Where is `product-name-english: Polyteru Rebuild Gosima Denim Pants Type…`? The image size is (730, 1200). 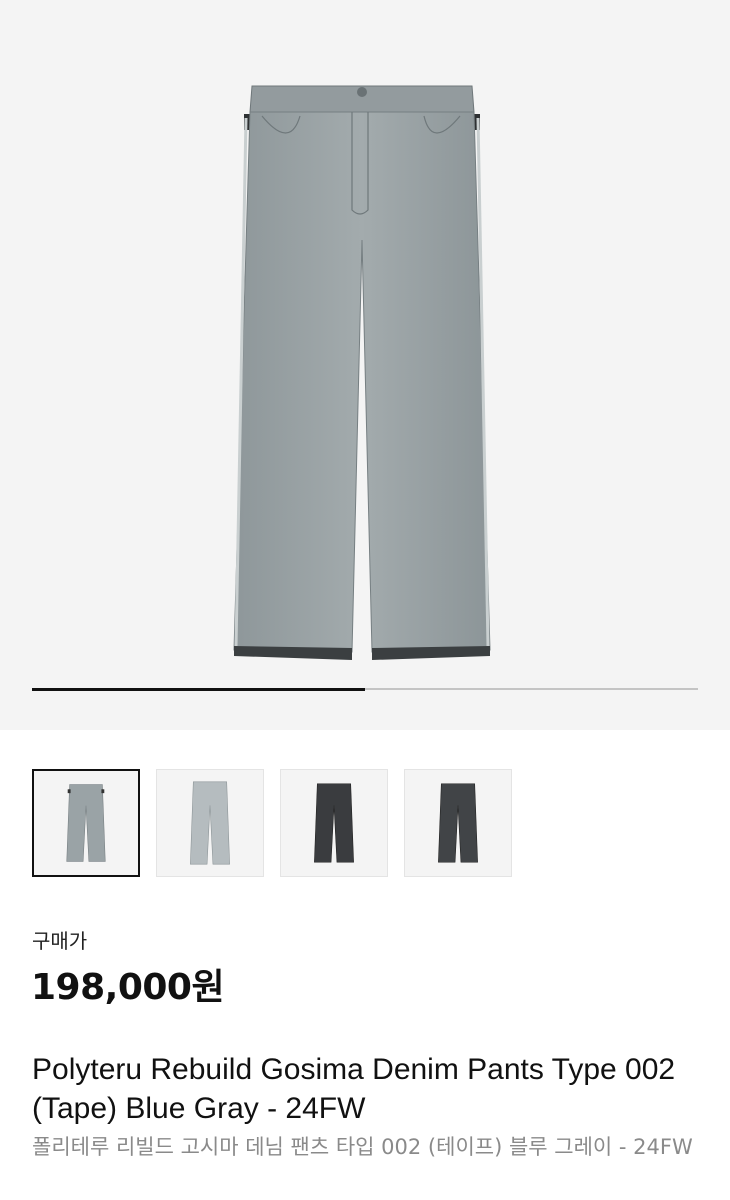 product-name-english: Polyteru Rebuild Gosima Denim Pants Type… is located at coordinates (354, 1089).